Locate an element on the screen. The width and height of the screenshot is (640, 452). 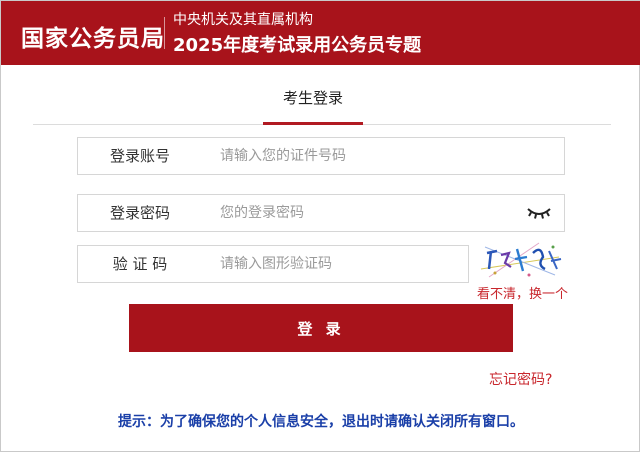
captcha-input is located at coordinates (335, 264).